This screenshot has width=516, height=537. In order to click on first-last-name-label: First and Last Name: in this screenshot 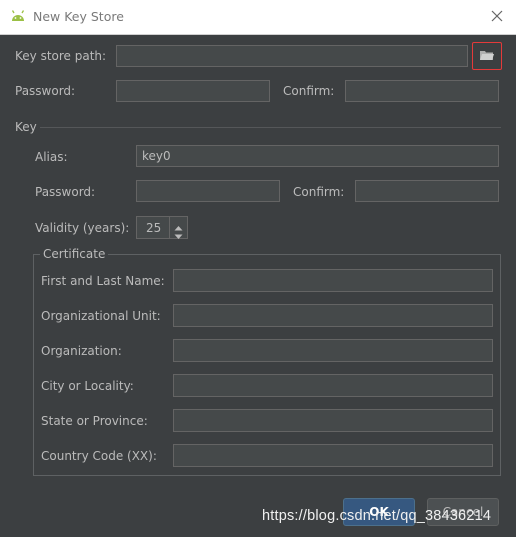, I will do `click(103, 281)`.